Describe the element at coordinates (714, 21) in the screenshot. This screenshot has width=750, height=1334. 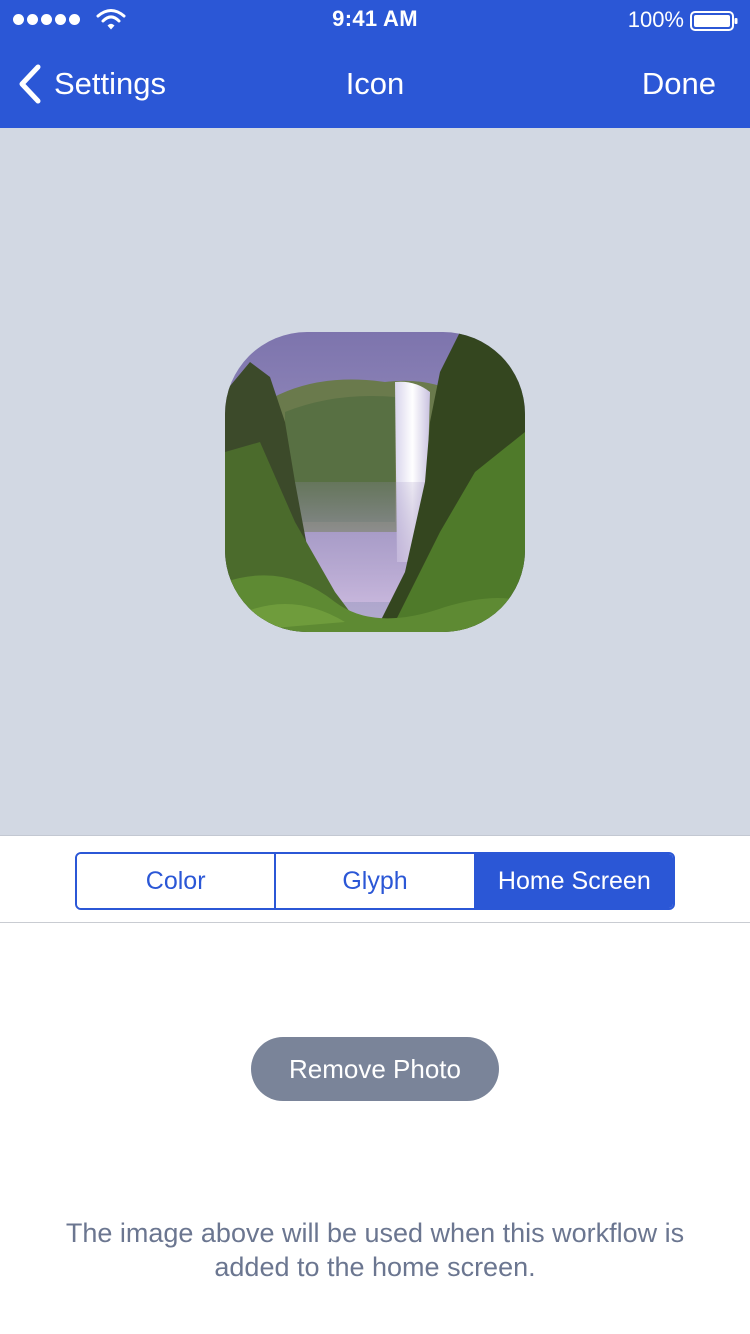
I see `battery-icon` at that location.